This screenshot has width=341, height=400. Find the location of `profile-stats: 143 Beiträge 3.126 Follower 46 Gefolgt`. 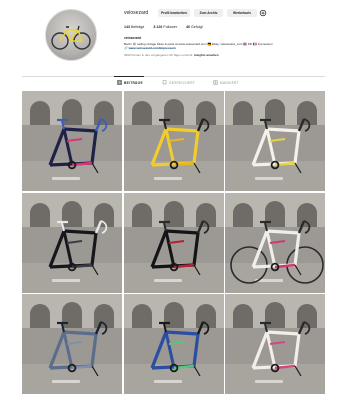

profile-stats: 143 Beiträge 3.126 Follower 46 Gefolgt is located at coordinates (167, 27).